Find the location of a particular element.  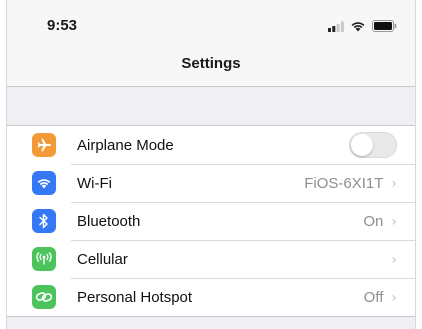

cellular-antenna-icon is located at coordinates (44, 259).